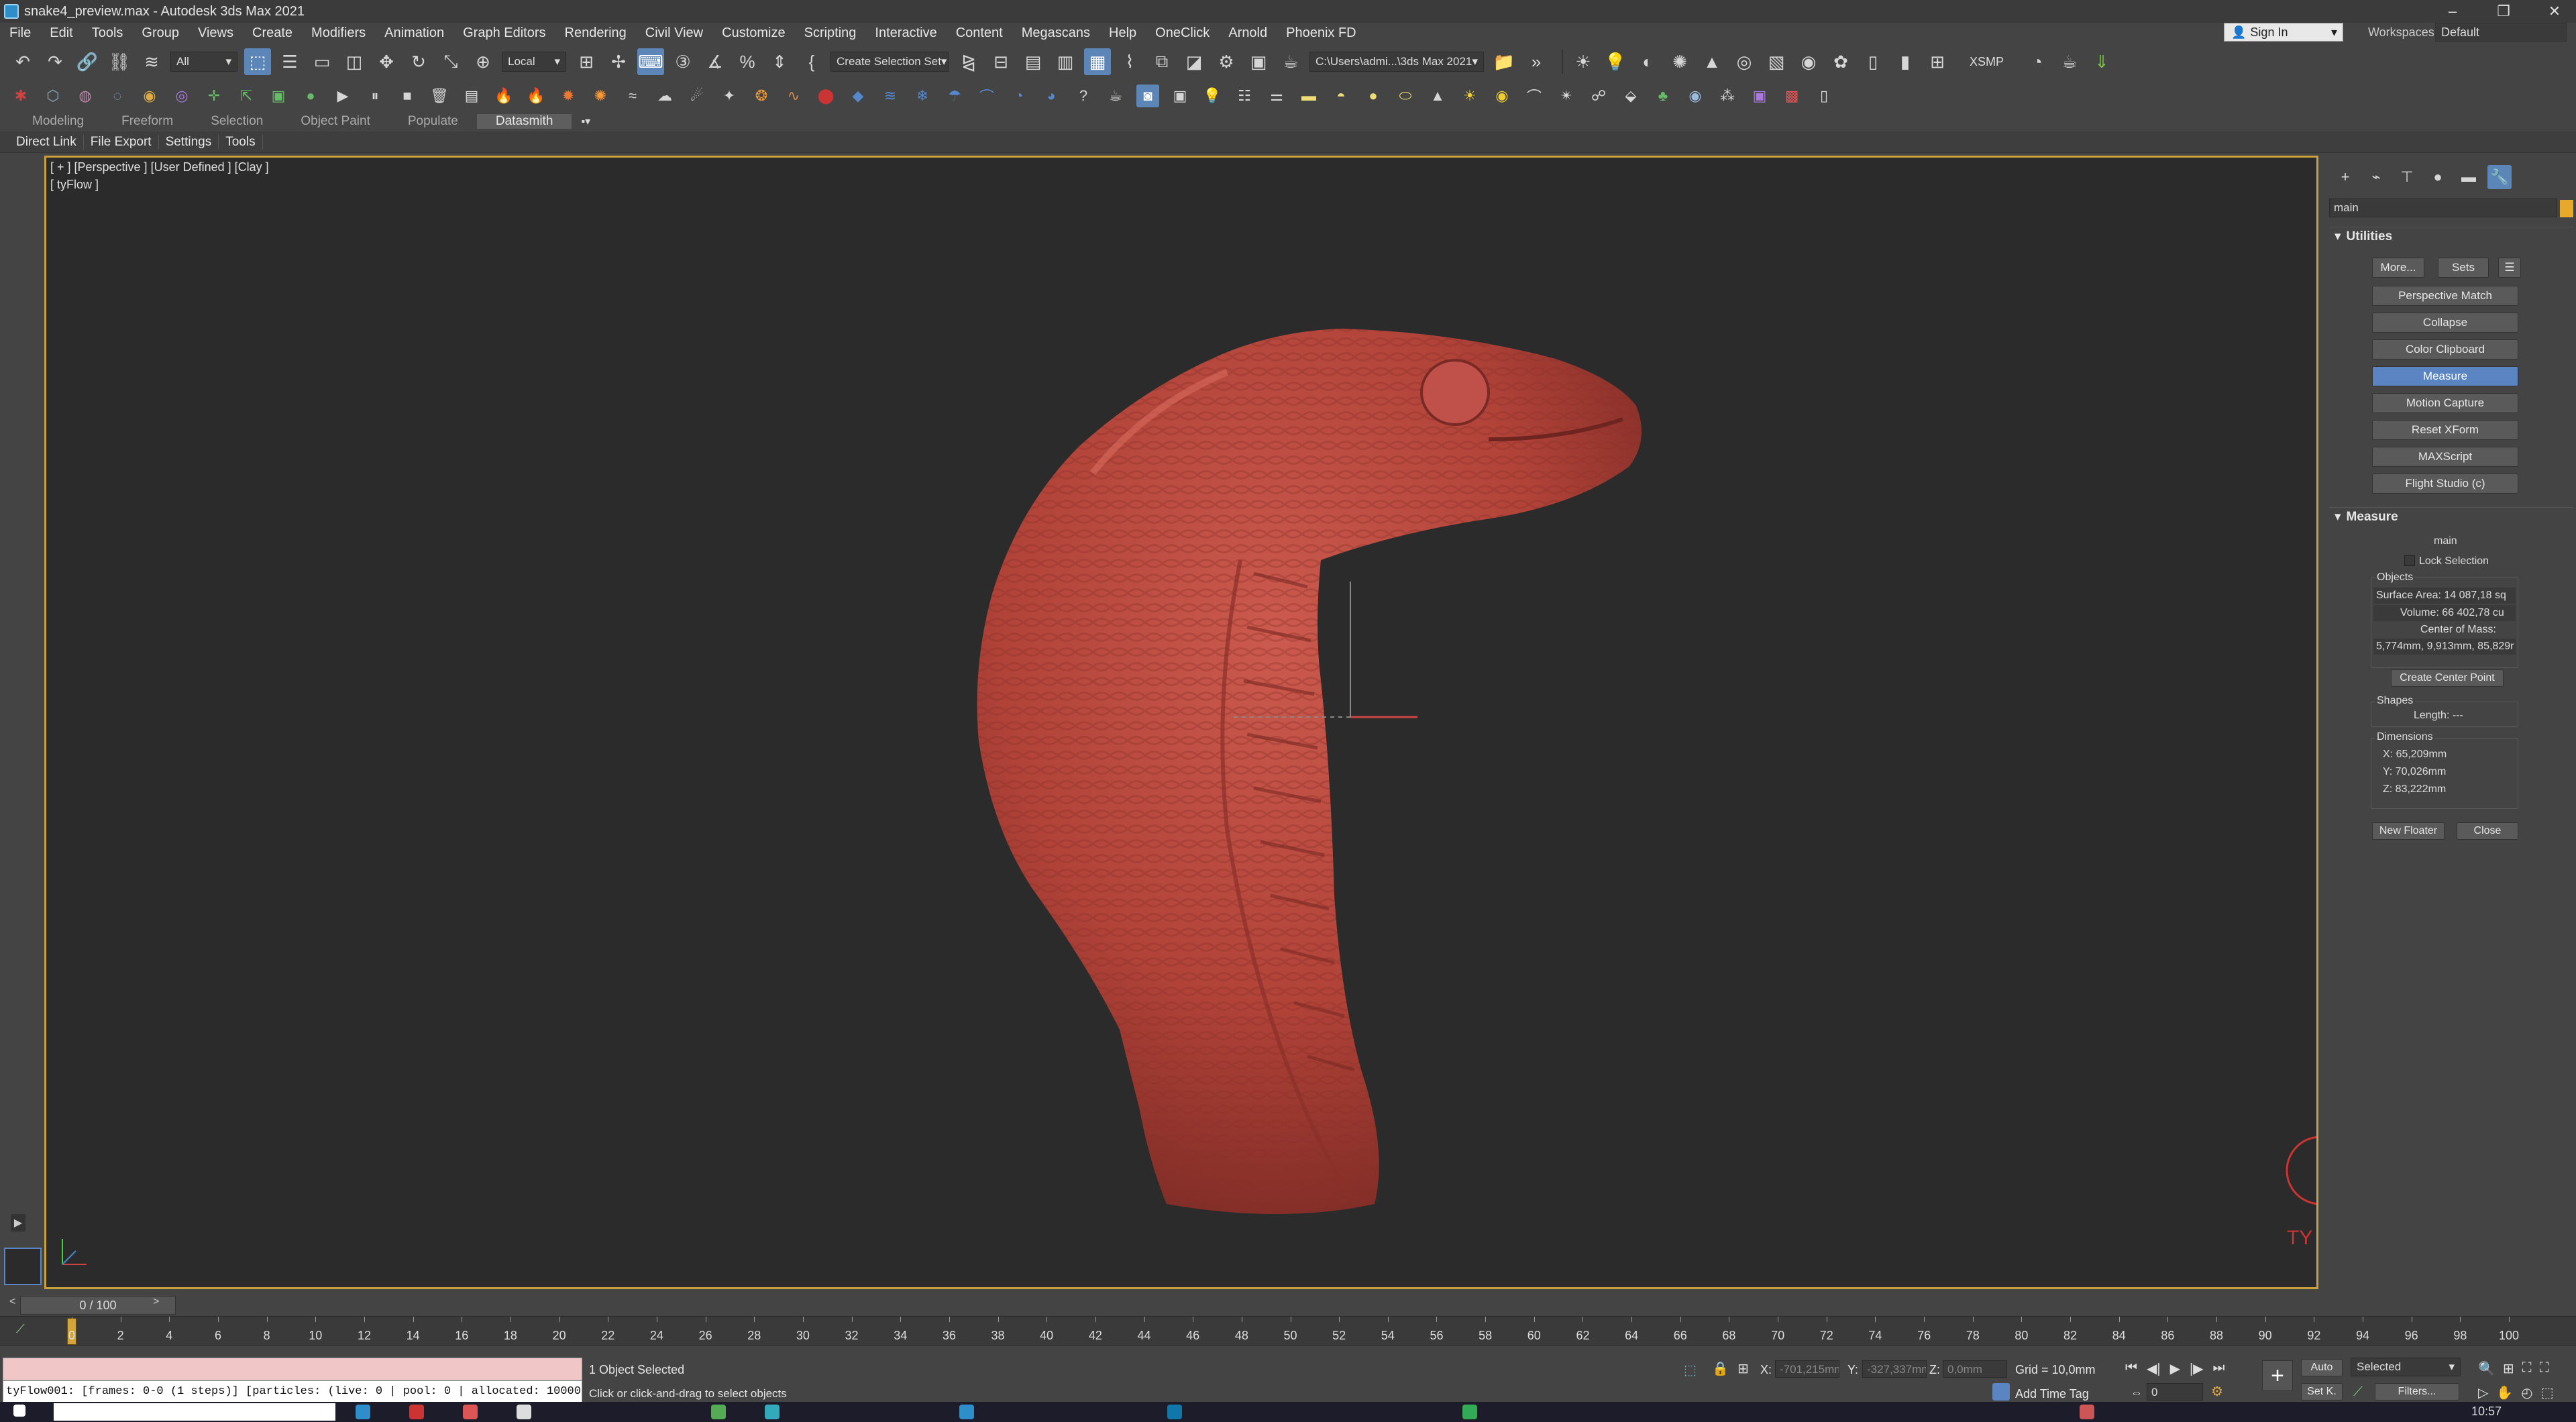 The image size is (2576, 1422). Describe the element at coordinates (2487, 831) in the screenshot. I see `close-measure-button: Close` at that location.